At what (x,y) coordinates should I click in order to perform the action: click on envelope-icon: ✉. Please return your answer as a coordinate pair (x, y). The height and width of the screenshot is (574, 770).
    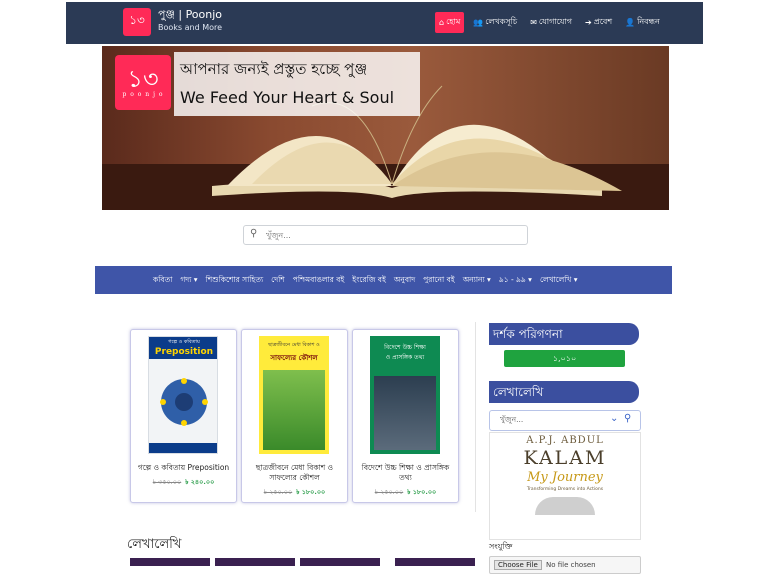
    Looking at the image, I should click on (533, 22).